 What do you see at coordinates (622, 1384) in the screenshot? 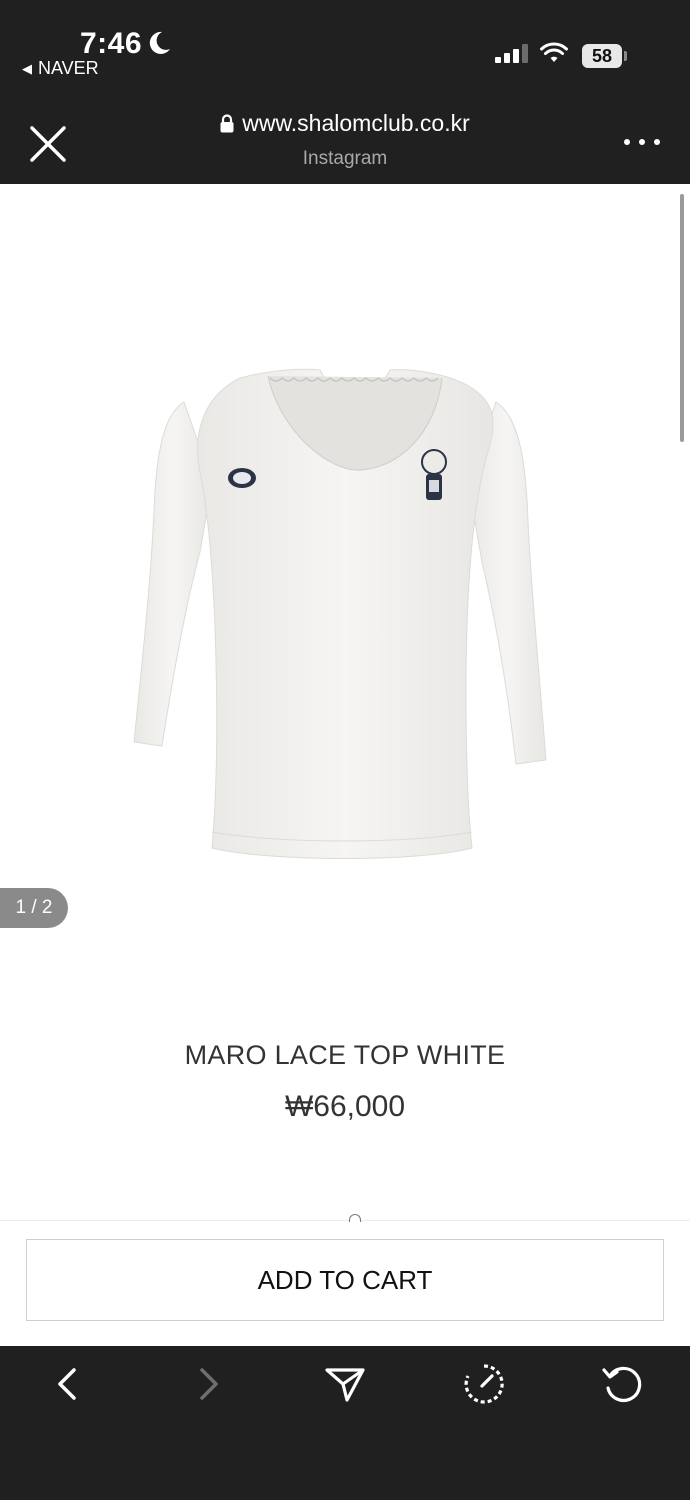
I see `refresh-icon` at bounding box center [622, 1384].